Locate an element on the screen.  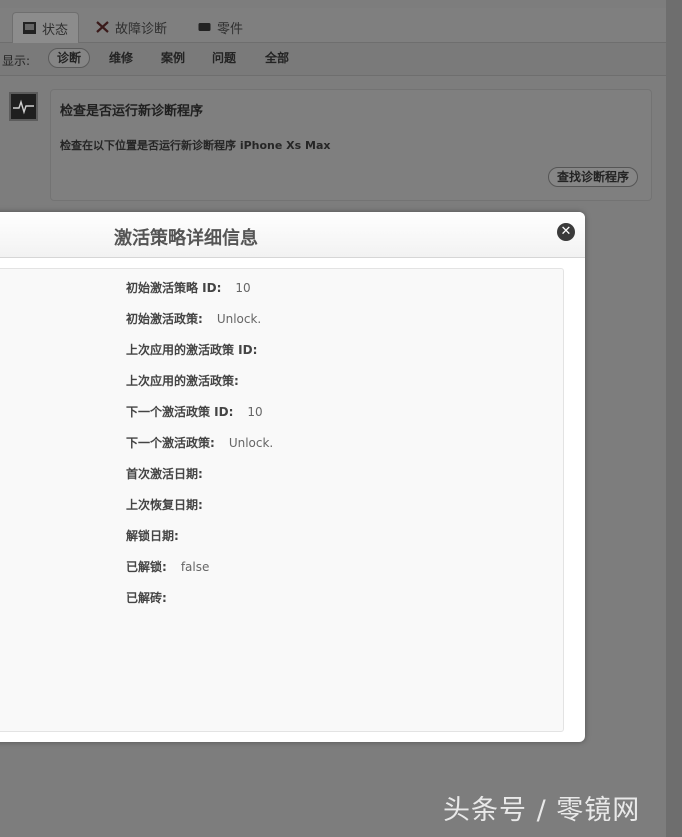
tab-parts-label: 零件 is located at coordinates (230, 29).